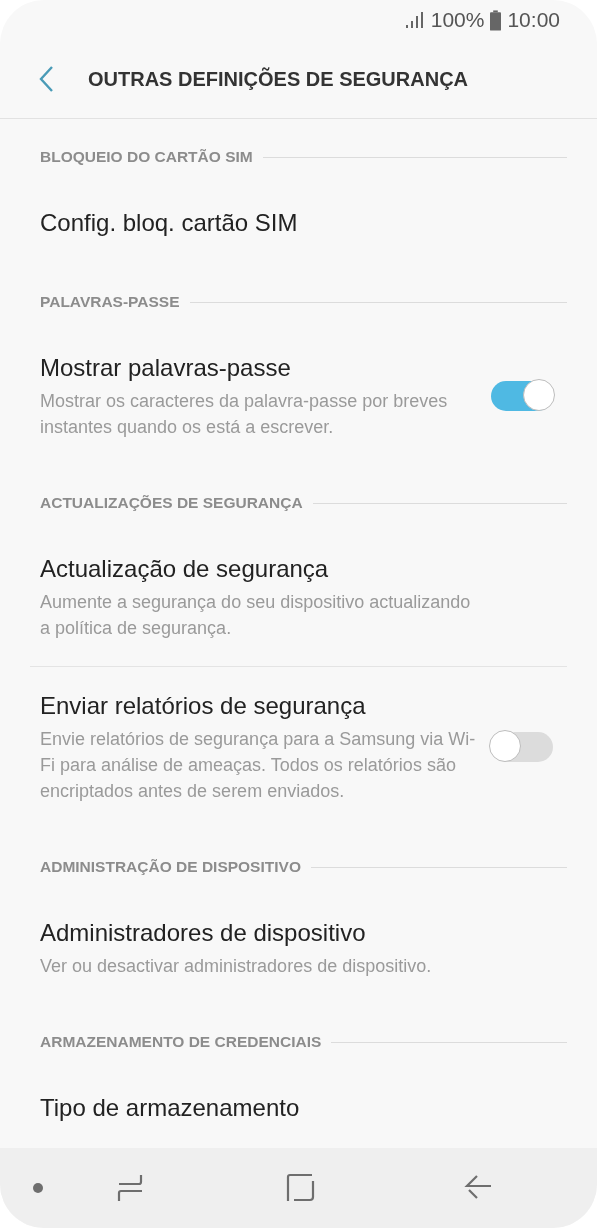 This screenshot has width=597, height=1228. I want to click on section-heading: ADMINISTRAÇÃO DE DISPOSITIVO, so click(170, 867).